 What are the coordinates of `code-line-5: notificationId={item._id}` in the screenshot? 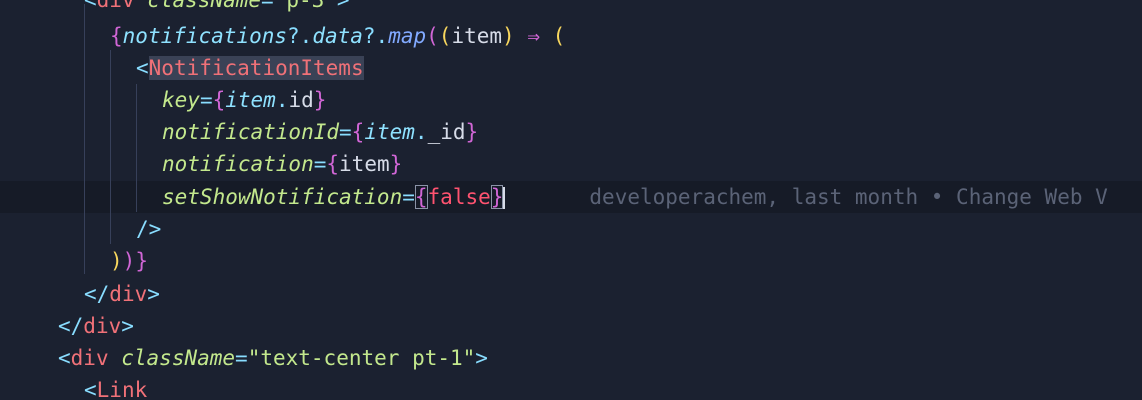 It's located at (571, 132).